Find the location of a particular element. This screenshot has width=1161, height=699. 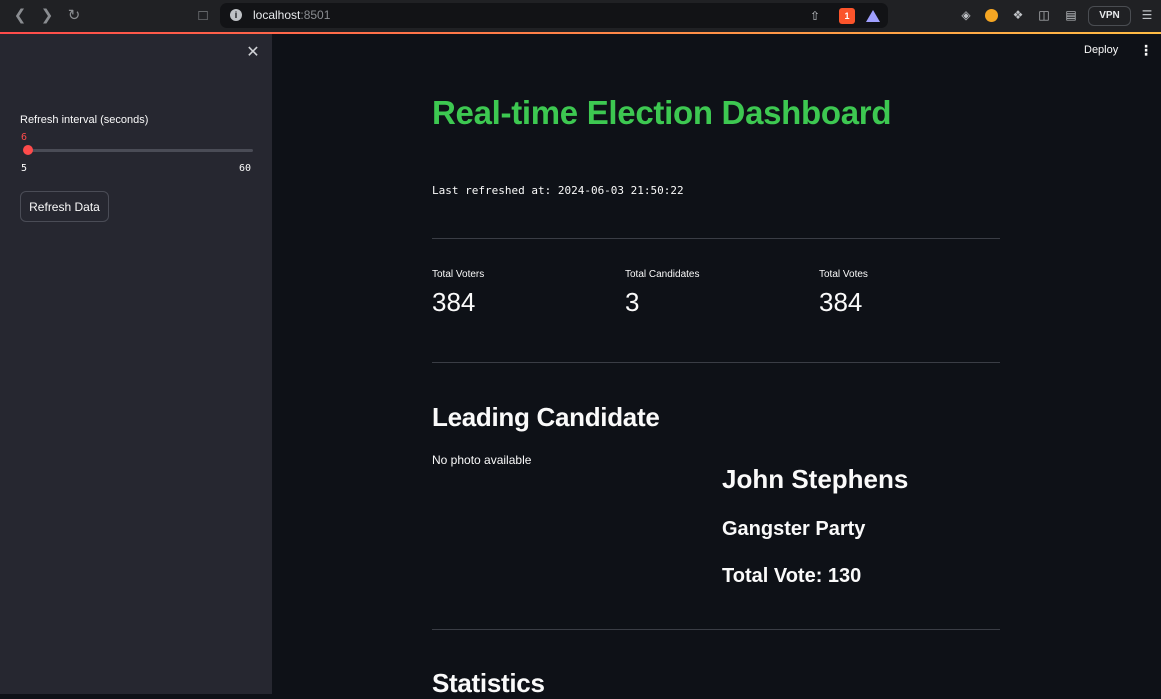

candidate-total-vote: Total Vote: 130 is located at coordinates (792, 576).